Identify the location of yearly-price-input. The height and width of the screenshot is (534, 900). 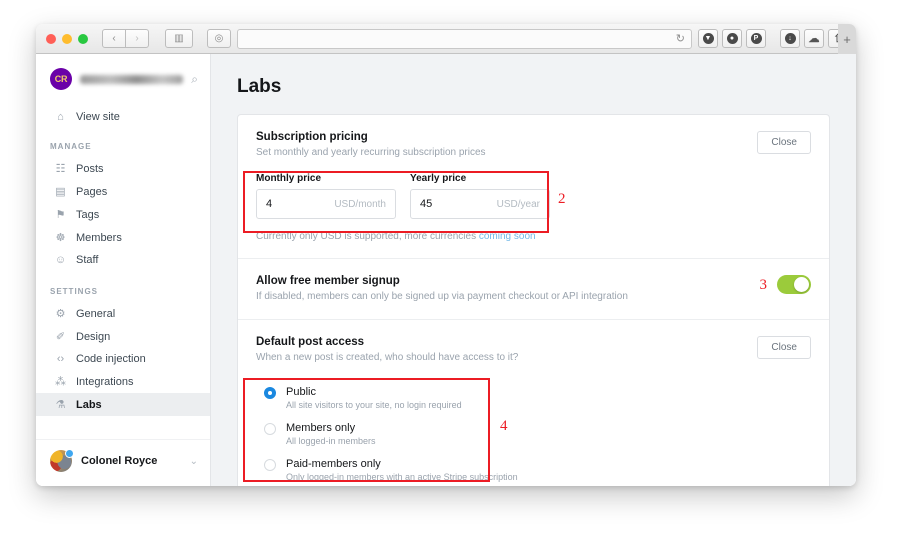
(458, 204).